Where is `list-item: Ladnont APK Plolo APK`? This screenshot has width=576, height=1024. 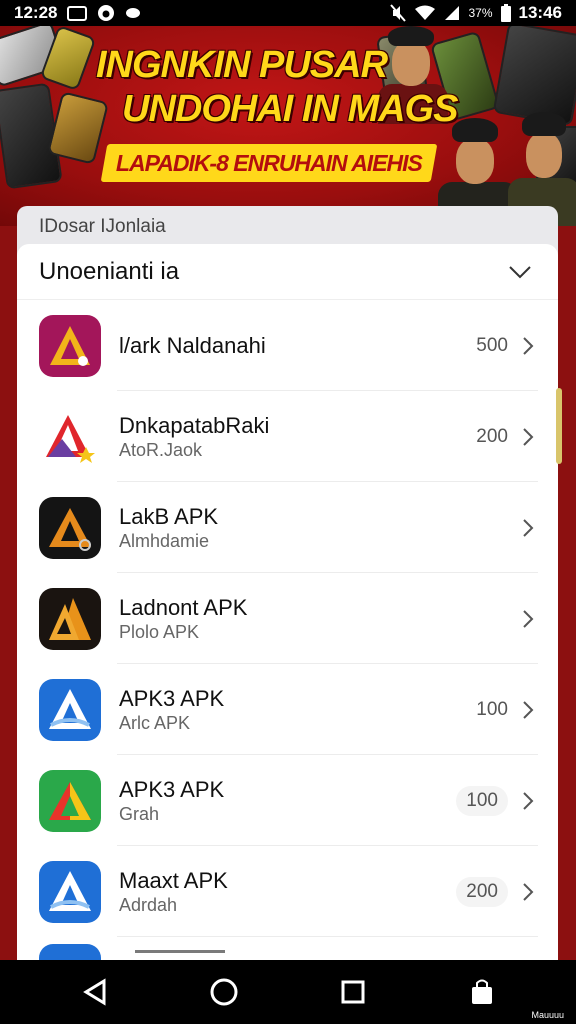
list-item: Ladnont APK Plolo APK is located at coordinates (287, 618).